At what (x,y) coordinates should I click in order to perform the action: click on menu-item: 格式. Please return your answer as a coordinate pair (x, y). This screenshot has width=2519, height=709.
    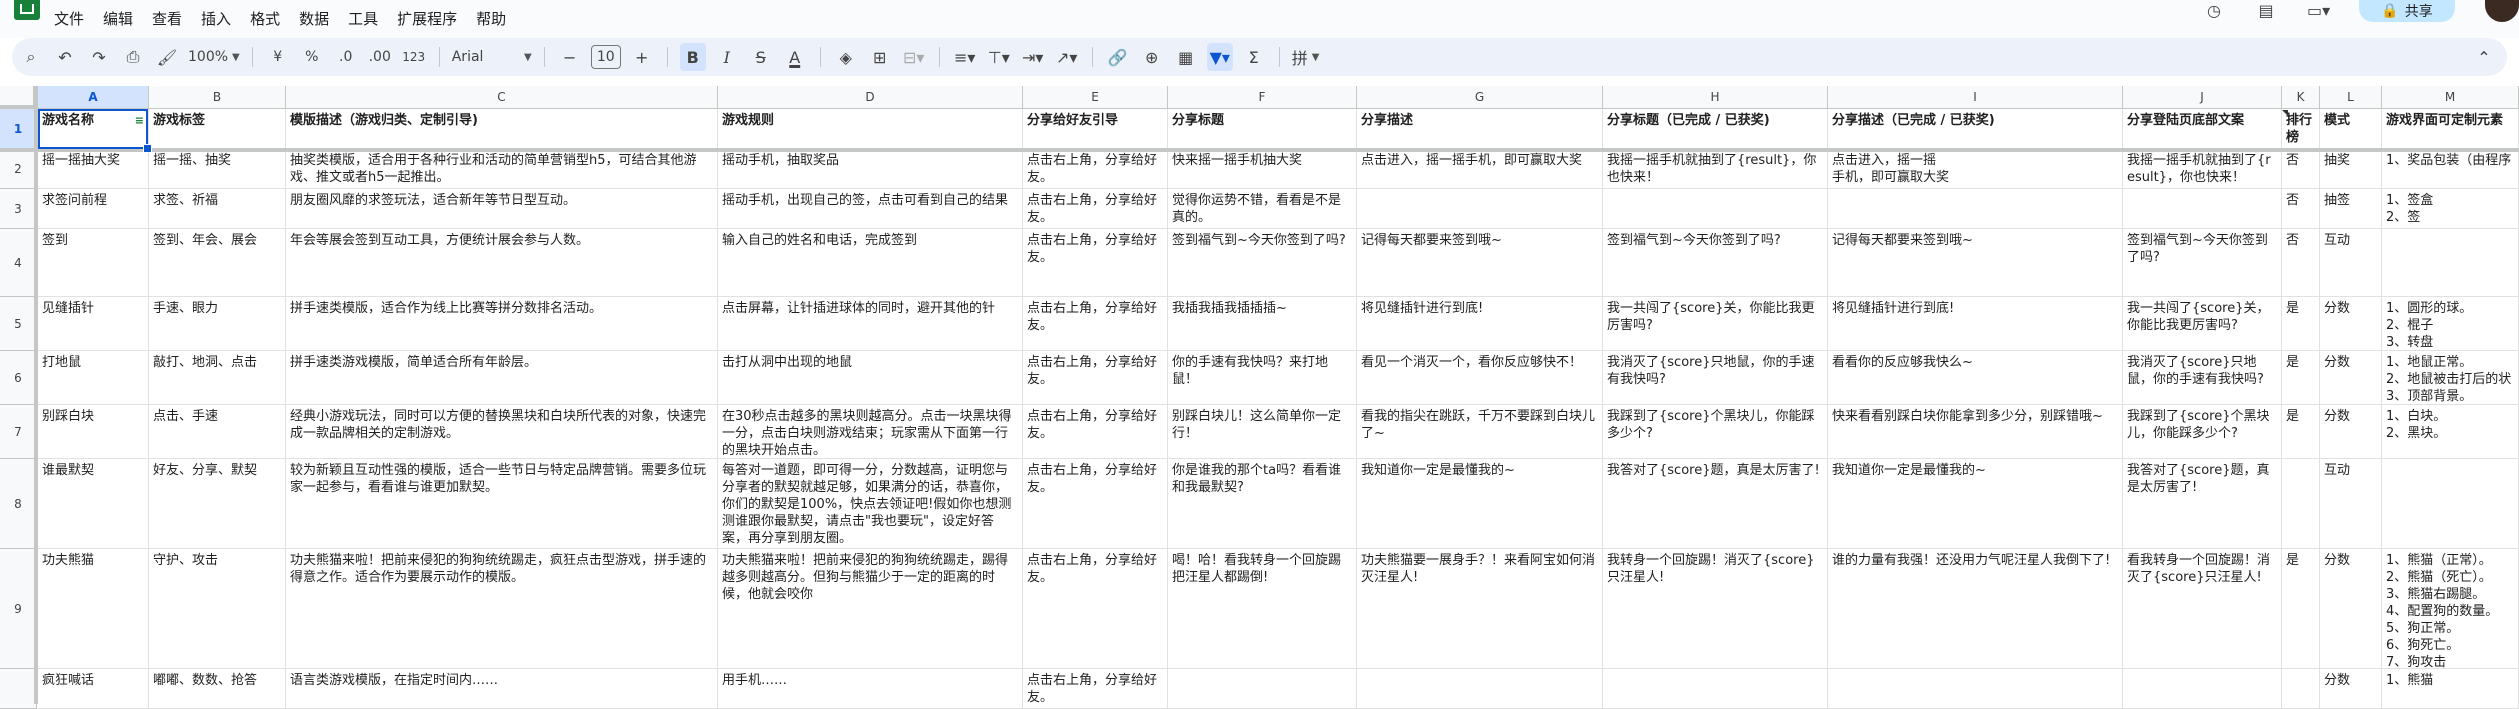
    Looking at the image, I should click on (265, 18).